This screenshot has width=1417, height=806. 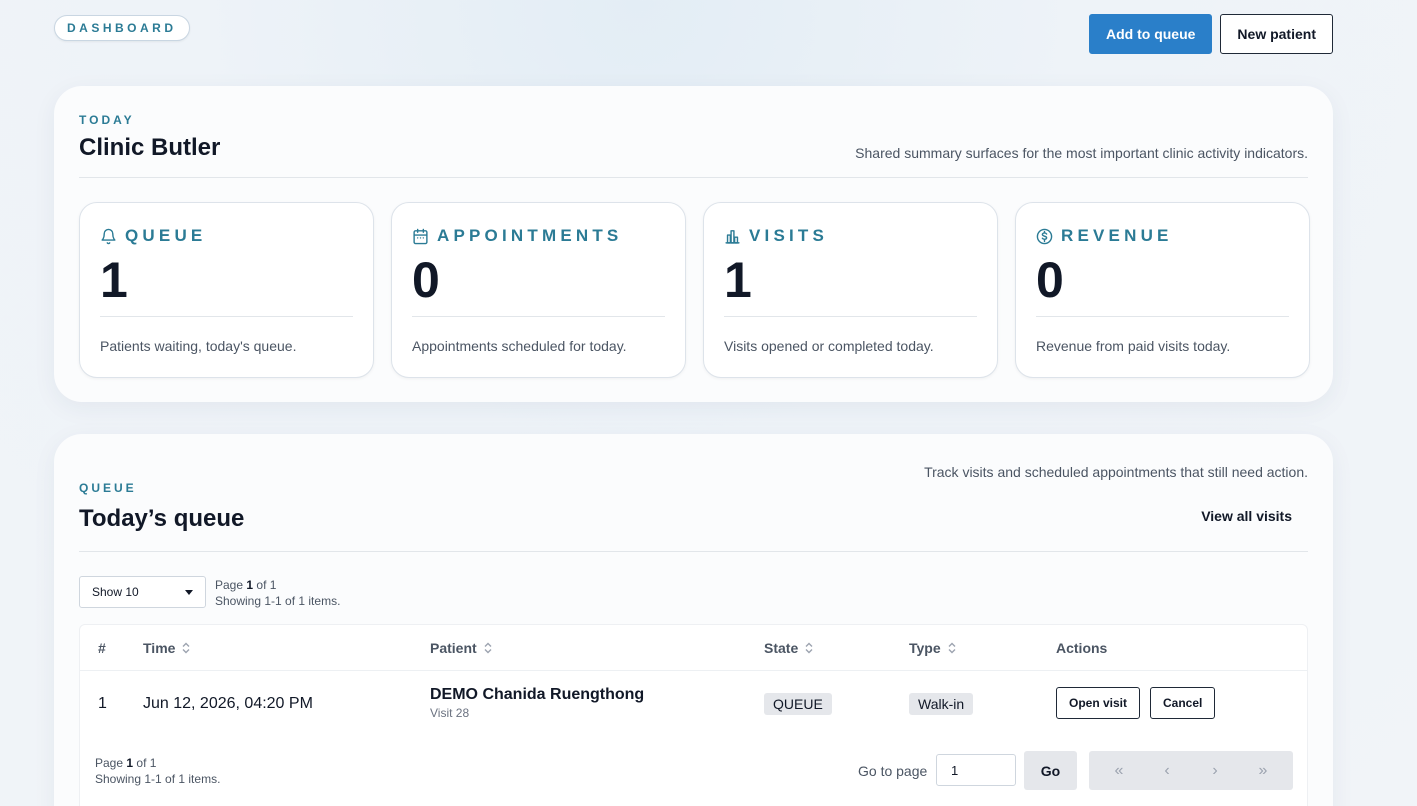 I want to click on stat-title: APPOINTMENTS, so click(x=530, y=235).